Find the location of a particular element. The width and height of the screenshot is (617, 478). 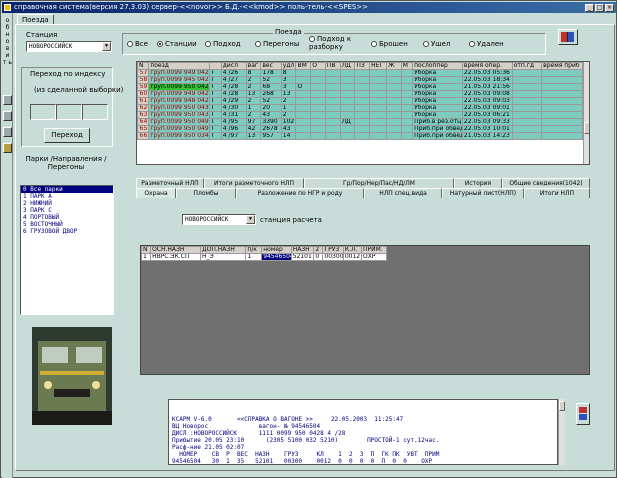

maximize-button: □ is located at coordinates (599, 8).